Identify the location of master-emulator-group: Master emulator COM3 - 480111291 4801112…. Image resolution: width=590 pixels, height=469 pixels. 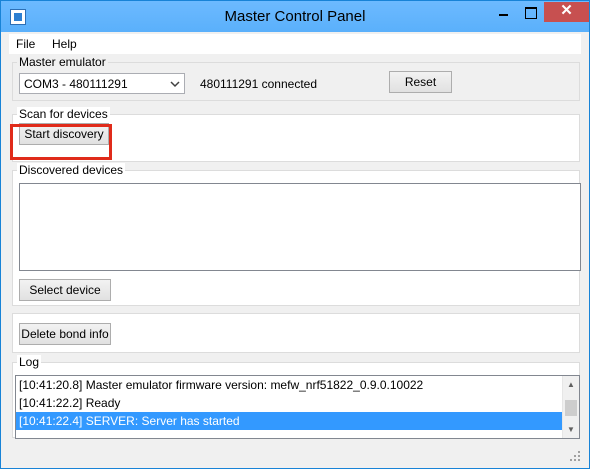
(296, 78).